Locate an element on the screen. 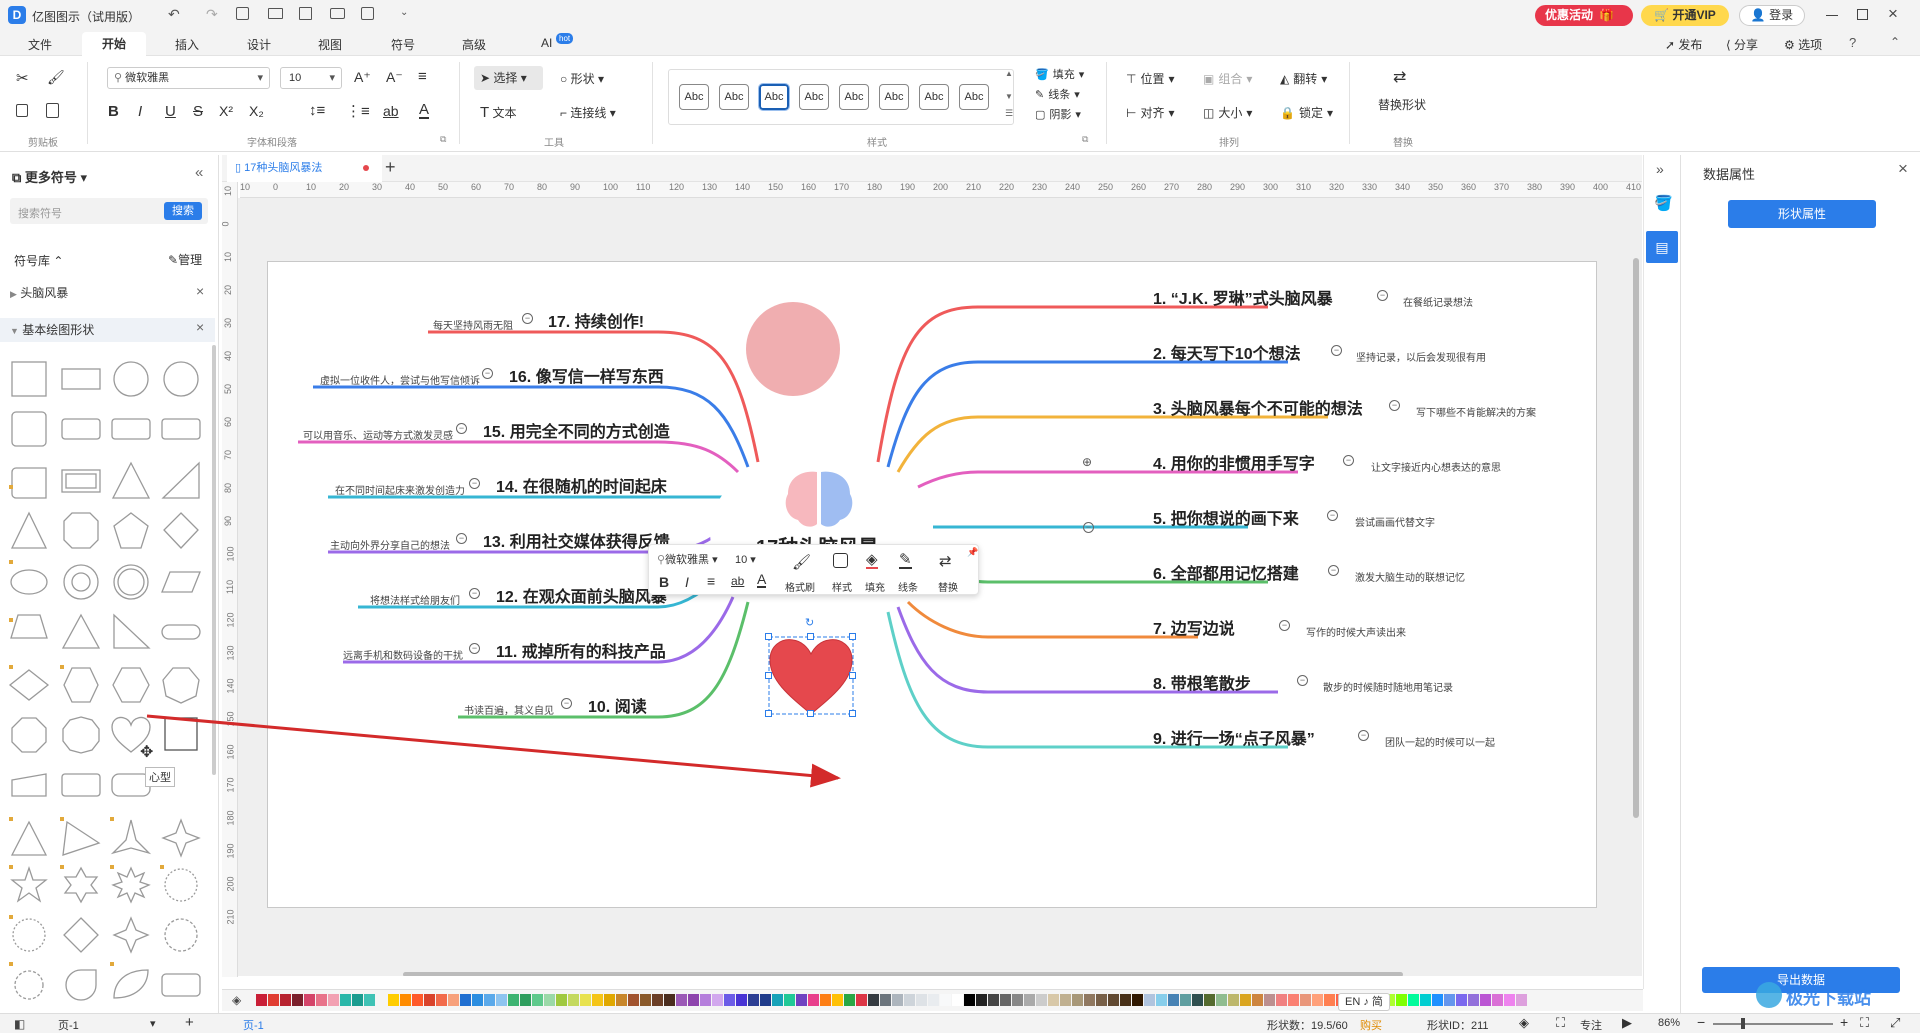 The image size is (1920, 1033). library-brainstorm: ▶ 头脑风暴 is located at coordinates (107, 293).